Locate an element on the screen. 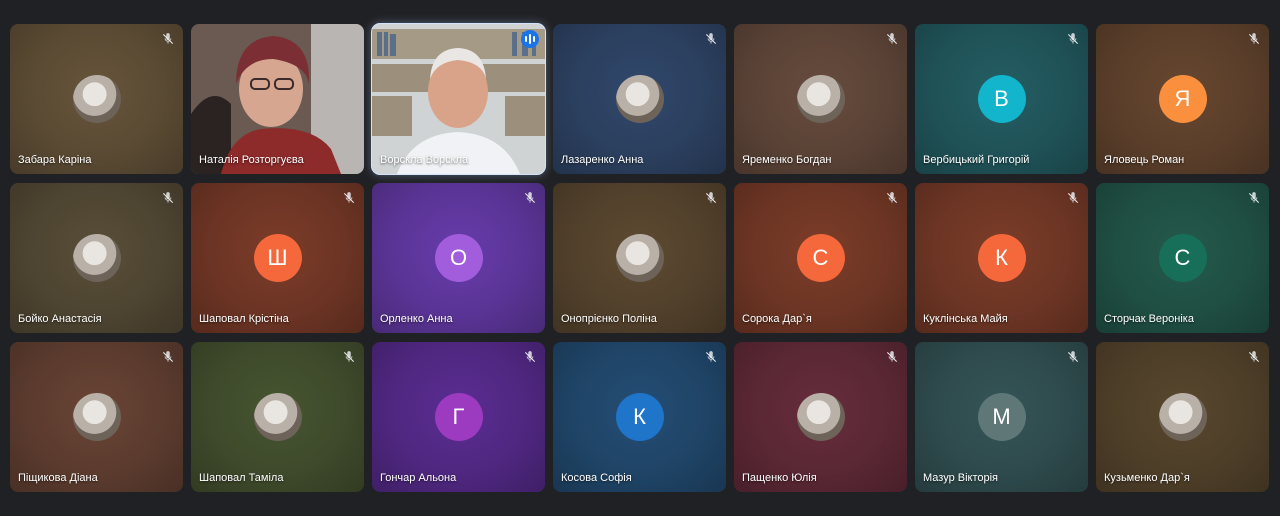 The image size is (1280, 516). participant-tile: Піщикова Діана is located at coordinates (96, 417).